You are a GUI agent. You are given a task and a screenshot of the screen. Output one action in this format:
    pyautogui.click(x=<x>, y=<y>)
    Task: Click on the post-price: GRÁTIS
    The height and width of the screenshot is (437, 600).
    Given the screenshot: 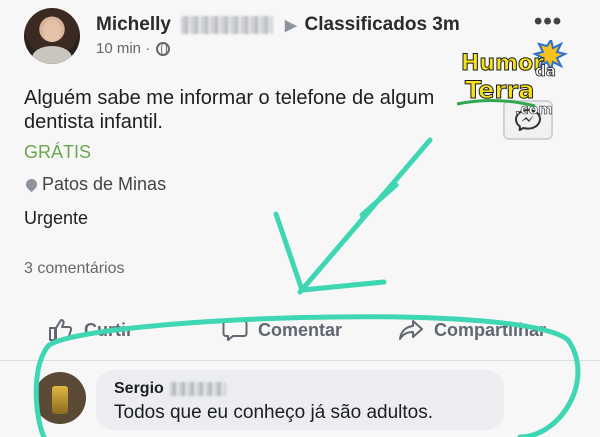 What is the action you would take?
    pyautogui.click(x=58, y=152)
    